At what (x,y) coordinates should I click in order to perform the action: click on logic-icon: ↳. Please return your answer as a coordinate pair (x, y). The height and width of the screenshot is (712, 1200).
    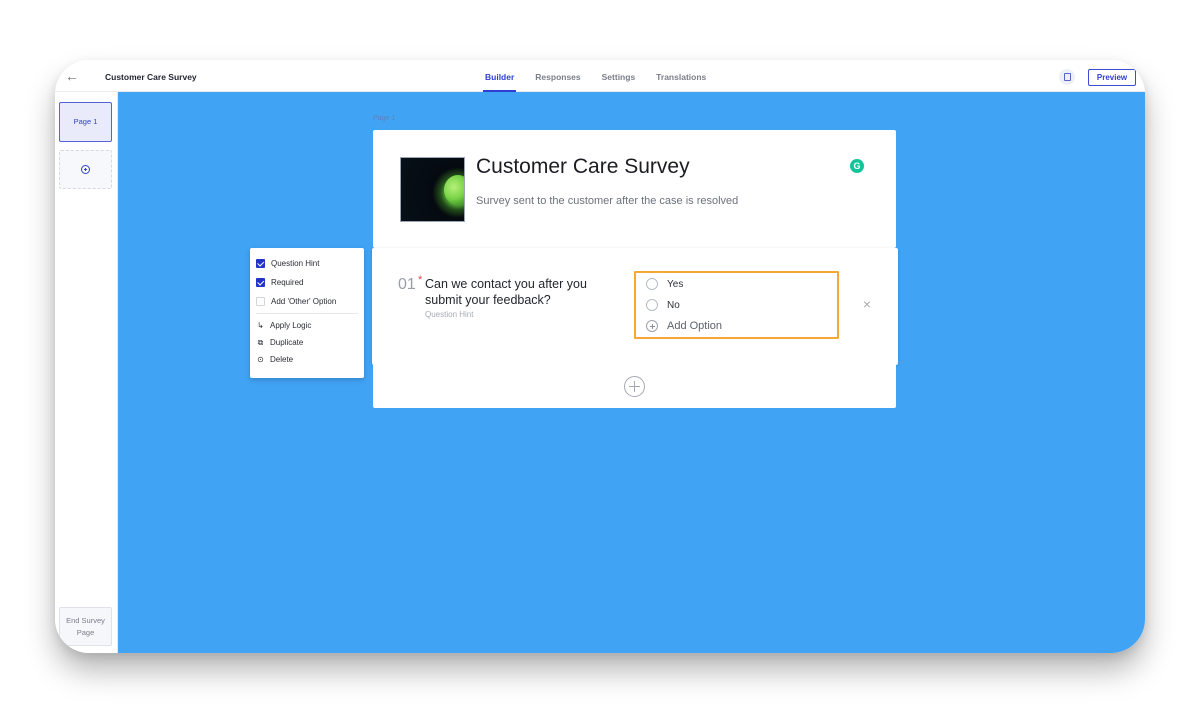
    Looking at the image, I should click on (260, 325).